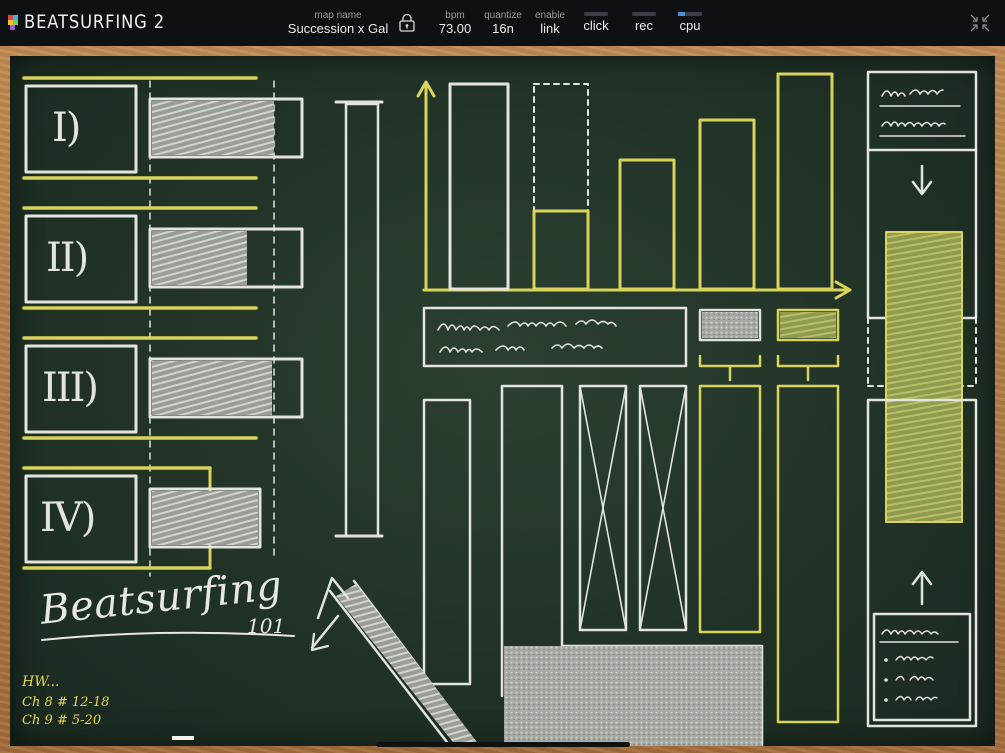 The height and width of the screenshot is (753, 1005). What do you see at coordinates (550, 28) in the screenshot?
I see `link-value: link` at bounding box center [550, 28].